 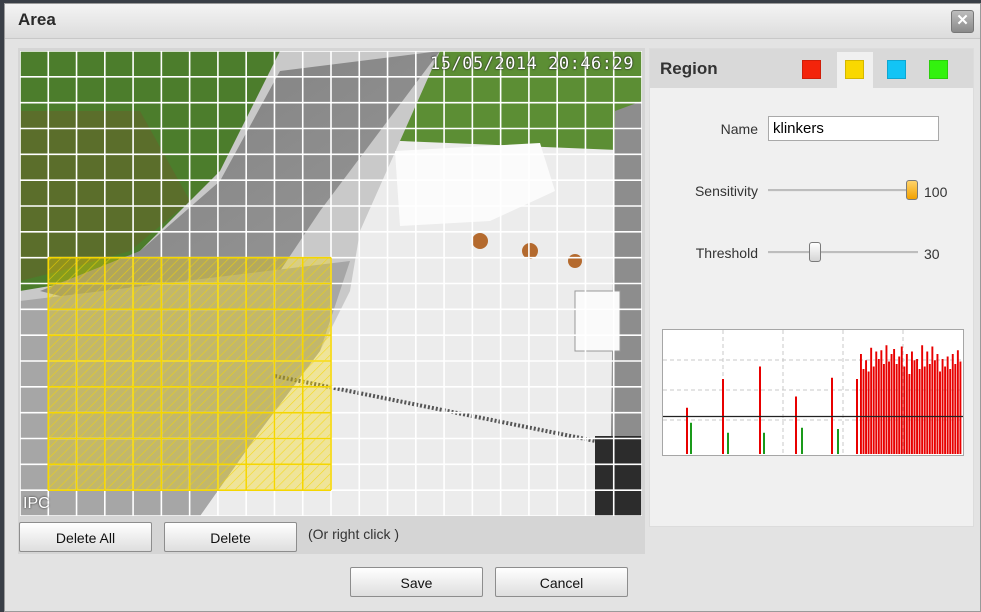 I want to click on region-color-tab-yellow, so click(x=855, y=70).